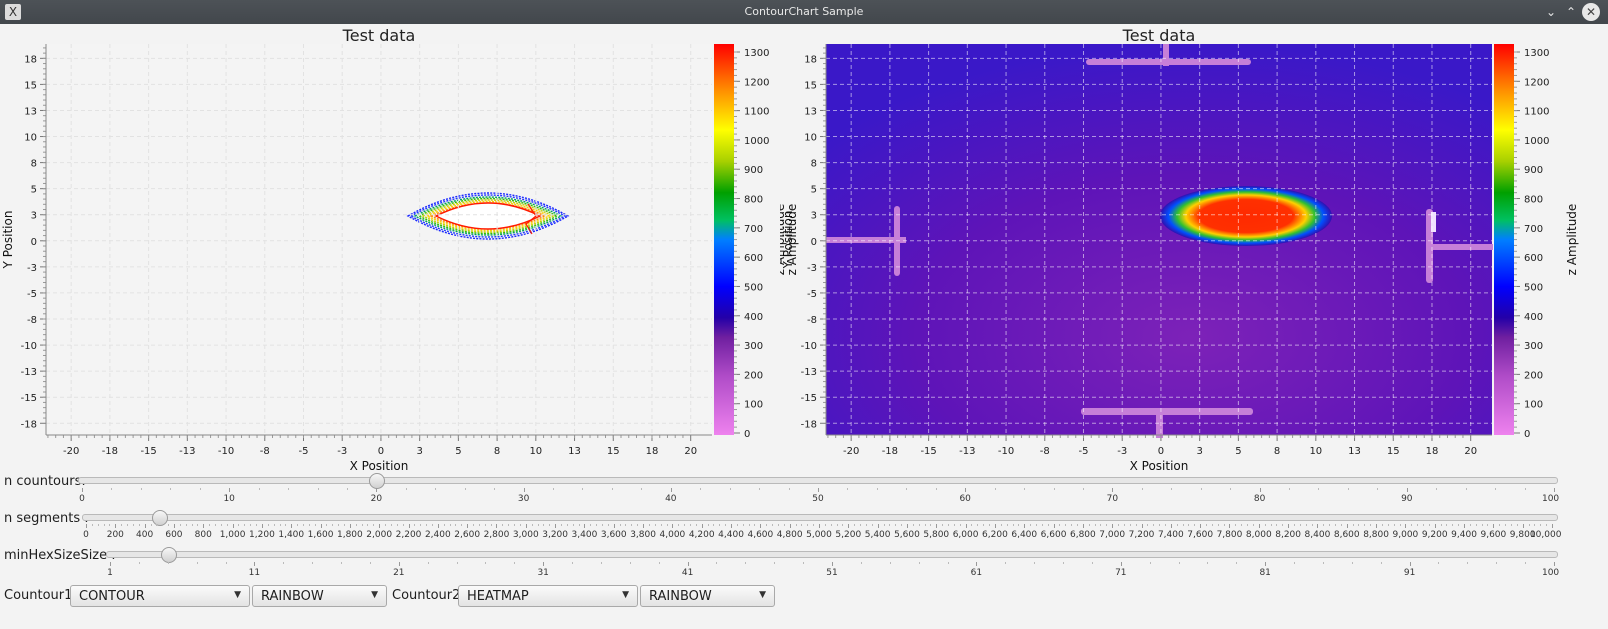  Describe the element at coordinates (1550, 573) in the screenshot. I see `slider-tick-label: 100` at that location.